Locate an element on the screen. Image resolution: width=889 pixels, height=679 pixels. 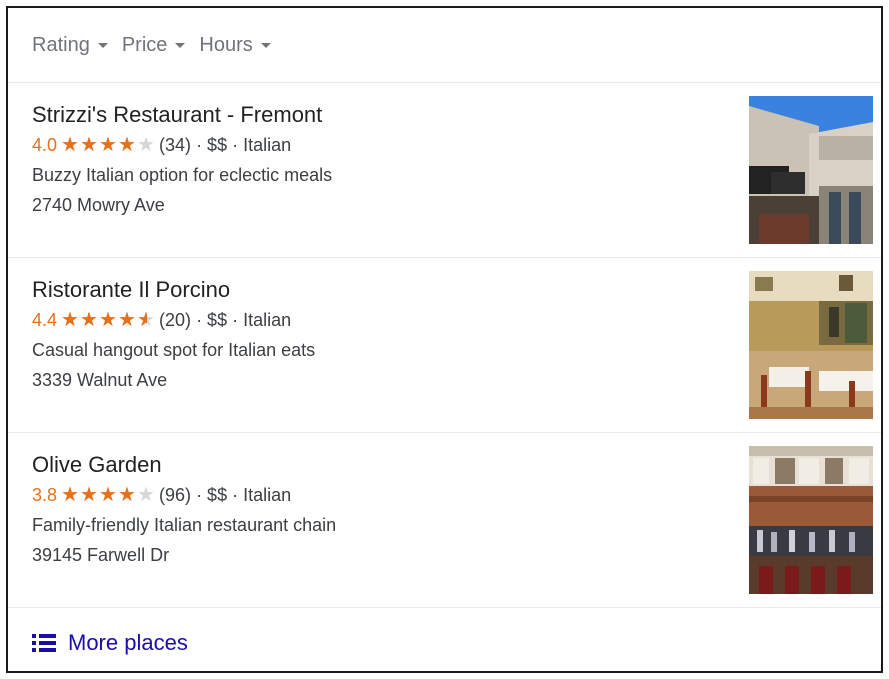
place-name: Strizzi's Restaurant - Fremont is located at coordinates (182, 115).